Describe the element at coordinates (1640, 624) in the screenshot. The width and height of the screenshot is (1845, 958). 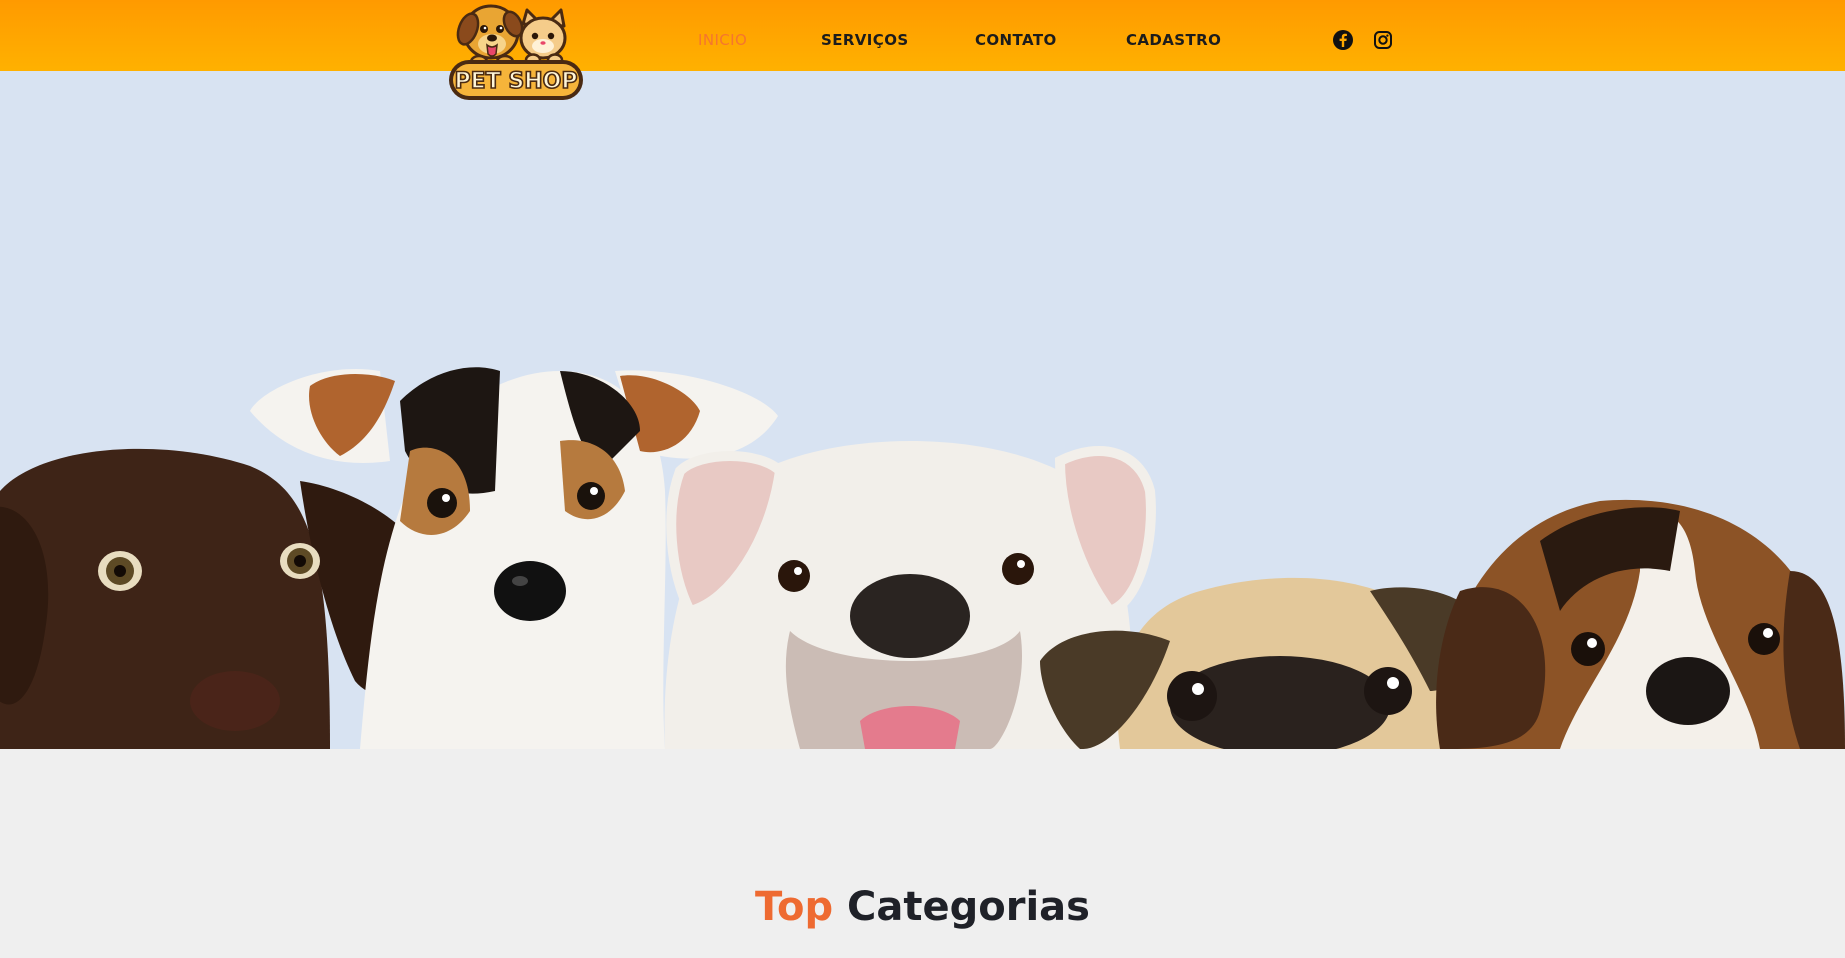
I see `dog-beagle` at that location.